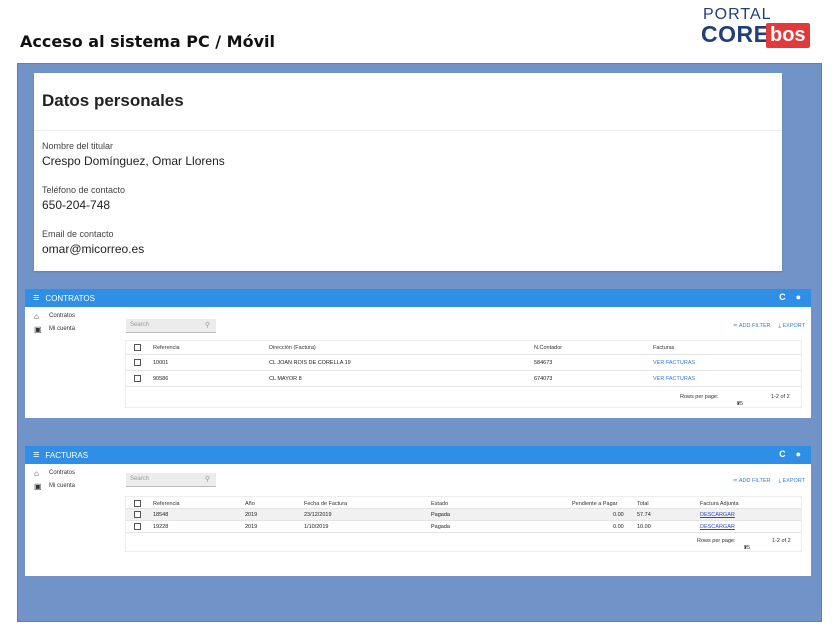 The height and width of the screenshot is (626, 838). I want to click on document-title: Acceso al sistema PC / Móvil, so click(147, 41).